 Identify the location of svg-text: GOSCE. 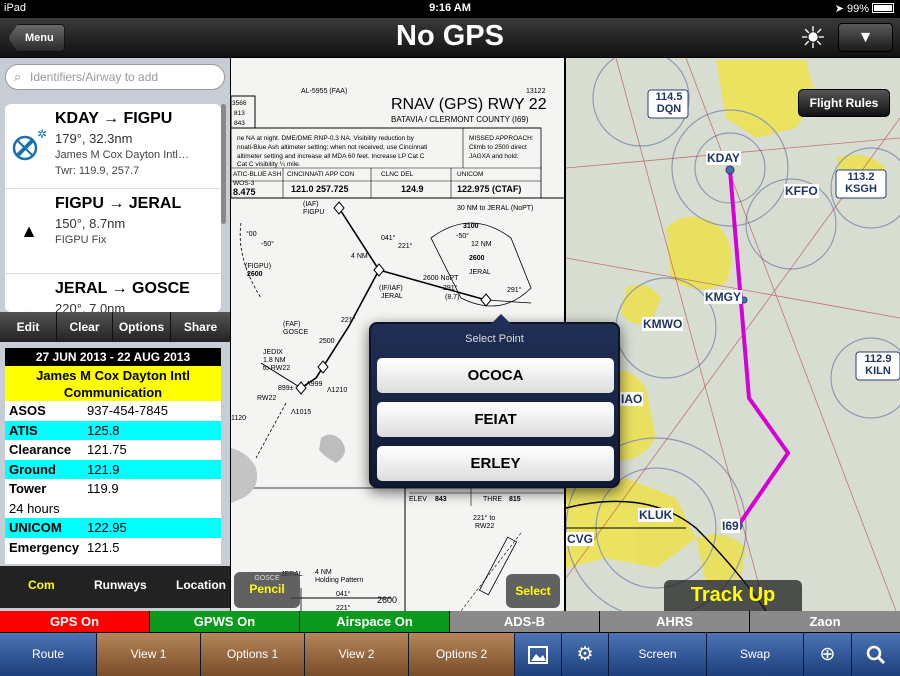
(296, 332).